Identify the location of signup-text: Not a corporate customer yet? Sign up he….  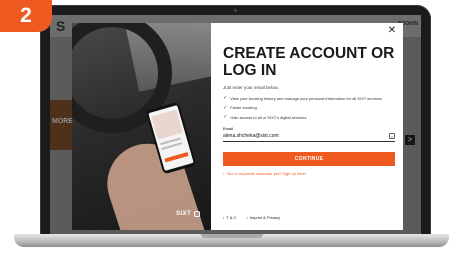
(266, 173).